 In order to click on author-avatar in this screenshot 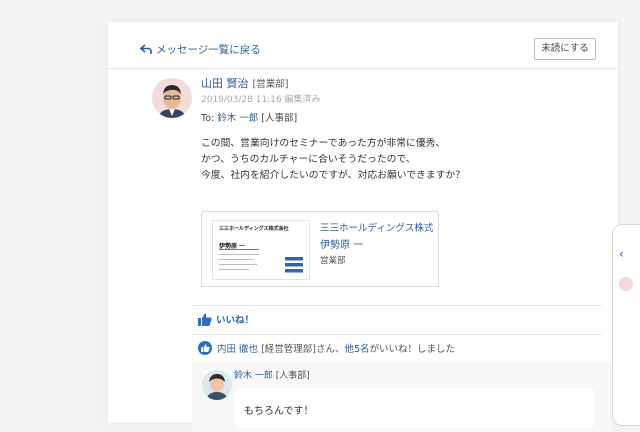, I will do `click(172, 98)`.